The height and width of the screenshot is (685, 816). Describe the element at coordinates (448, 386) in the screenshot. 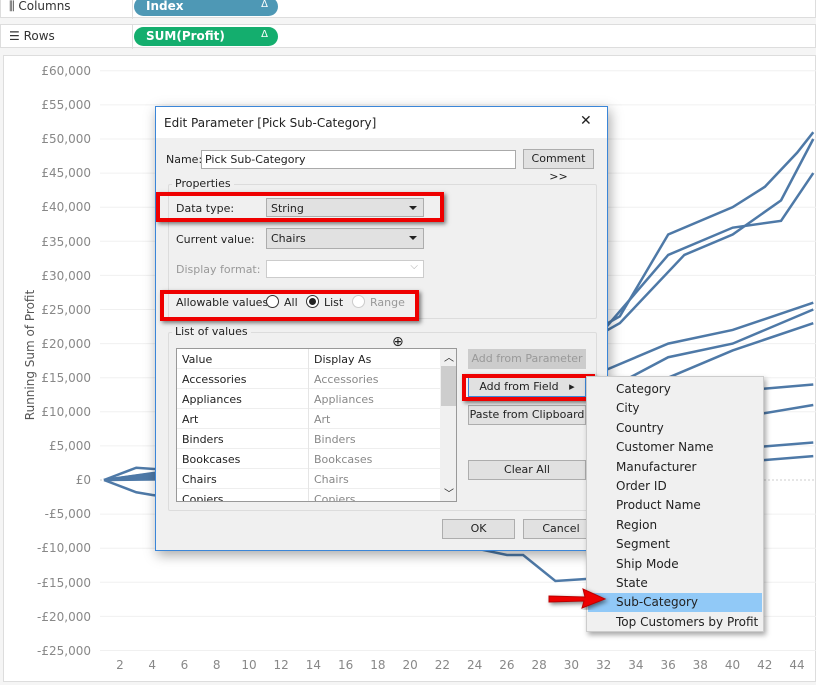

I see `scrollbar-thumb` at that location.